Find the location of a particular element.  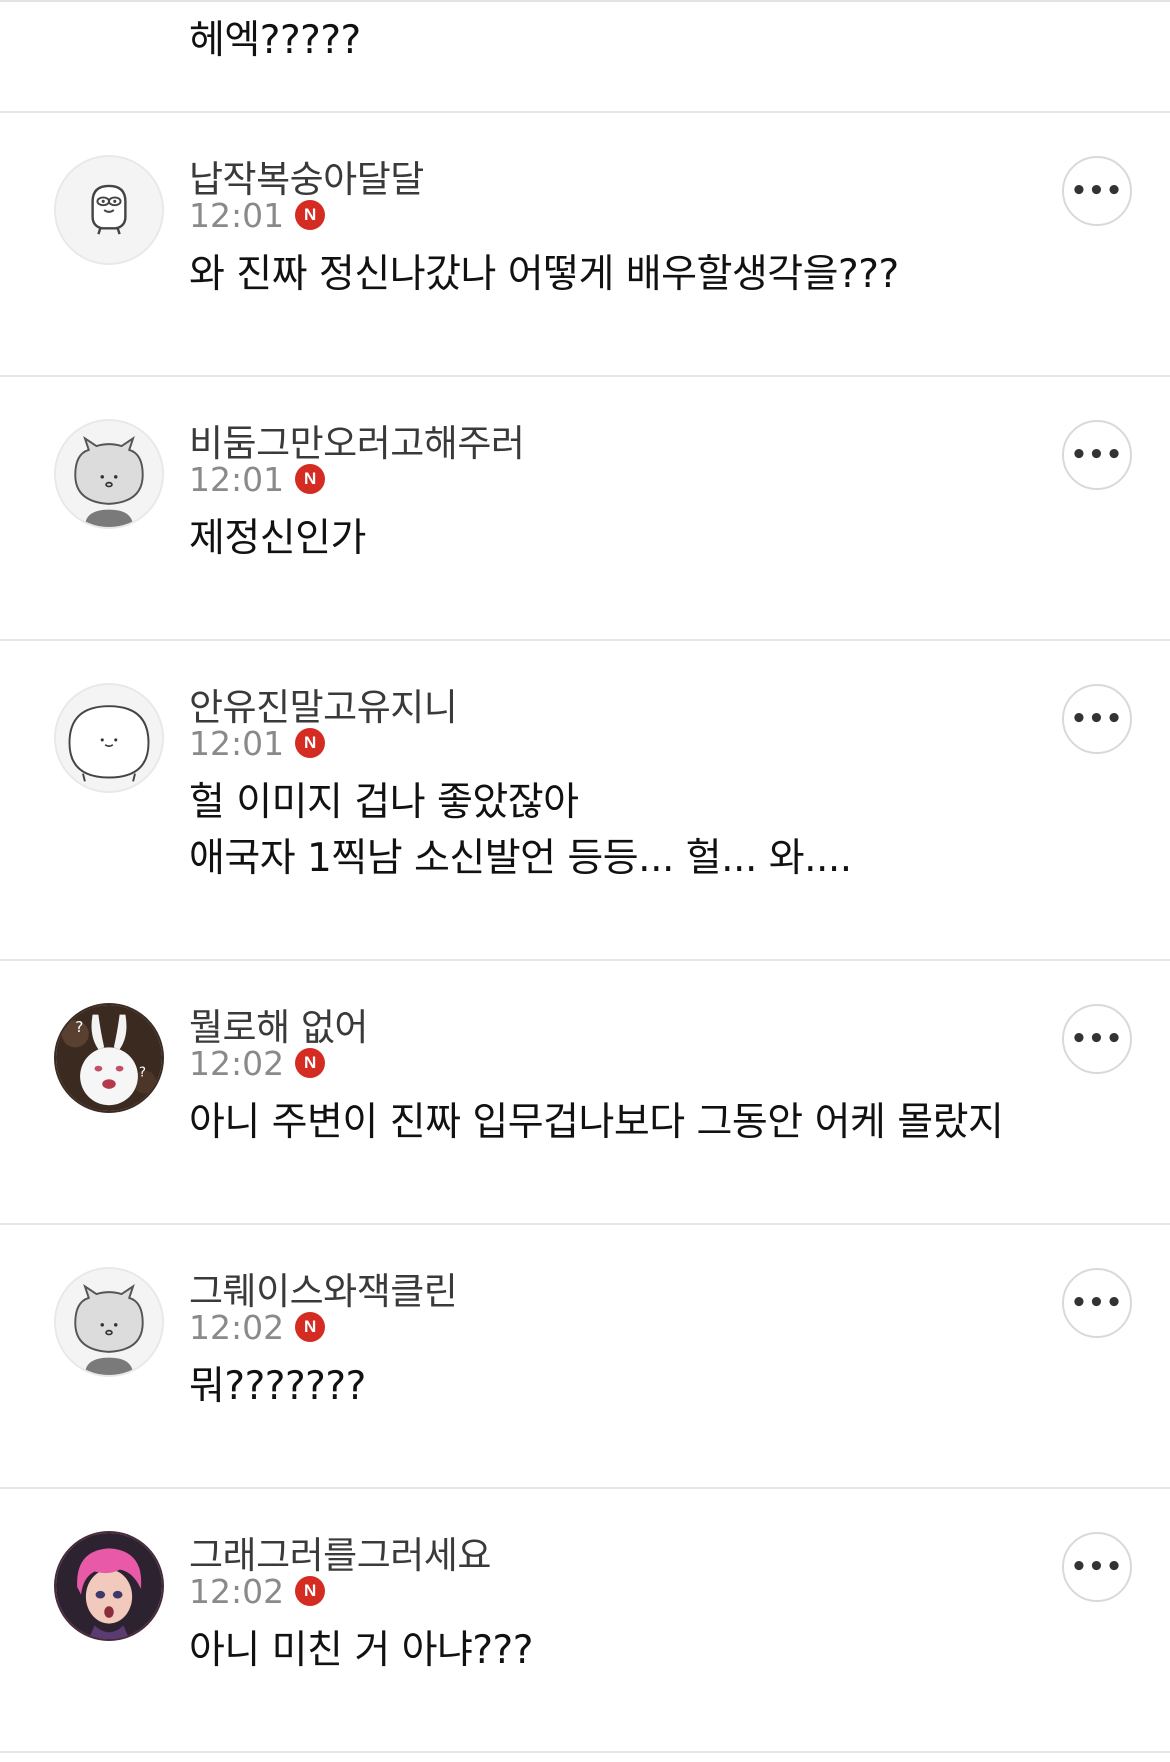

comment-text: 와 진짜 정신나갔나 어떻게 배우할생각을??? is located at coordinates (544, 274).